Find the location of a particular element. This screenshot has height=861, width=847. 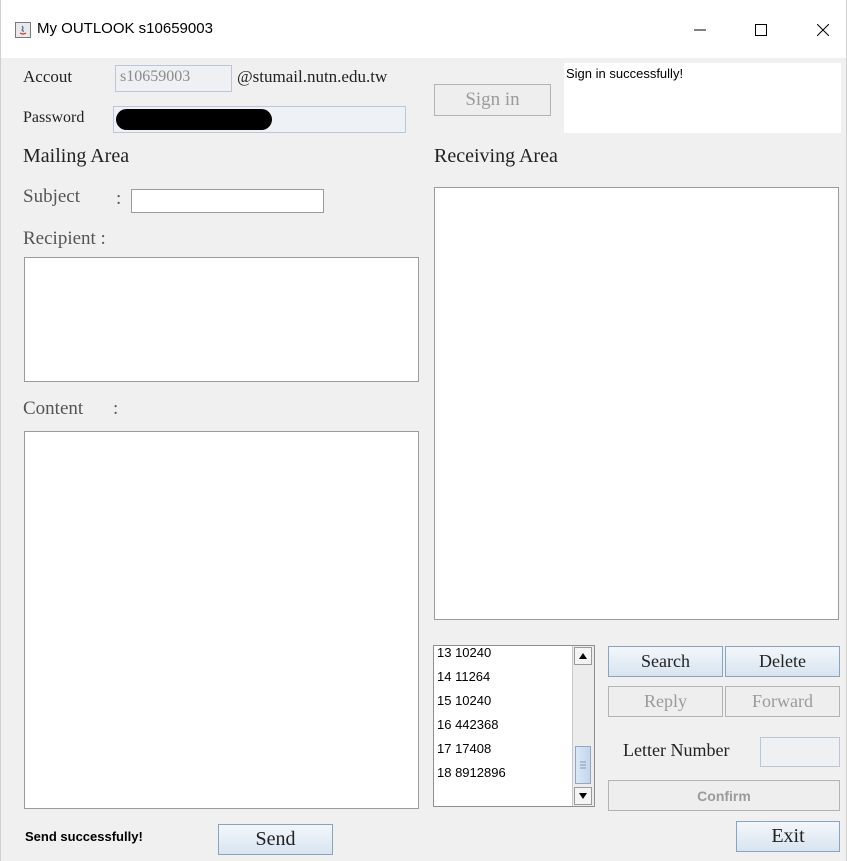

reply-button: Reply is located at coordinates (665, 701).